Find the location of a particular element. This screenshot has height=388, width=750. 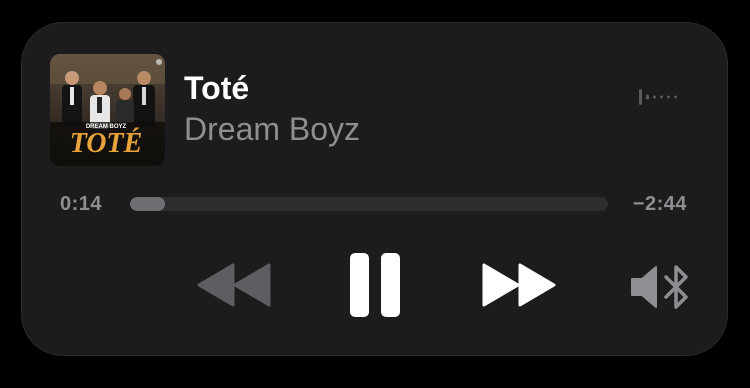

audio-output-button is located at coordinates (660, 287).